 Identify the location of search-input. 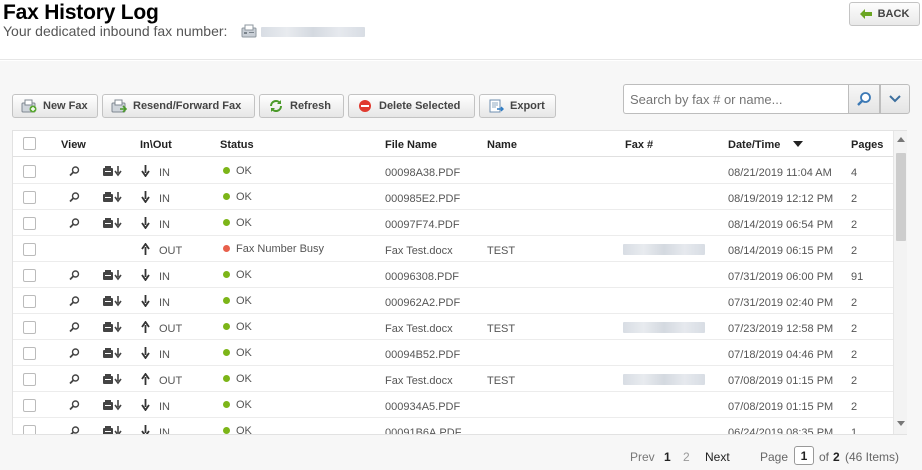
(736, 99).